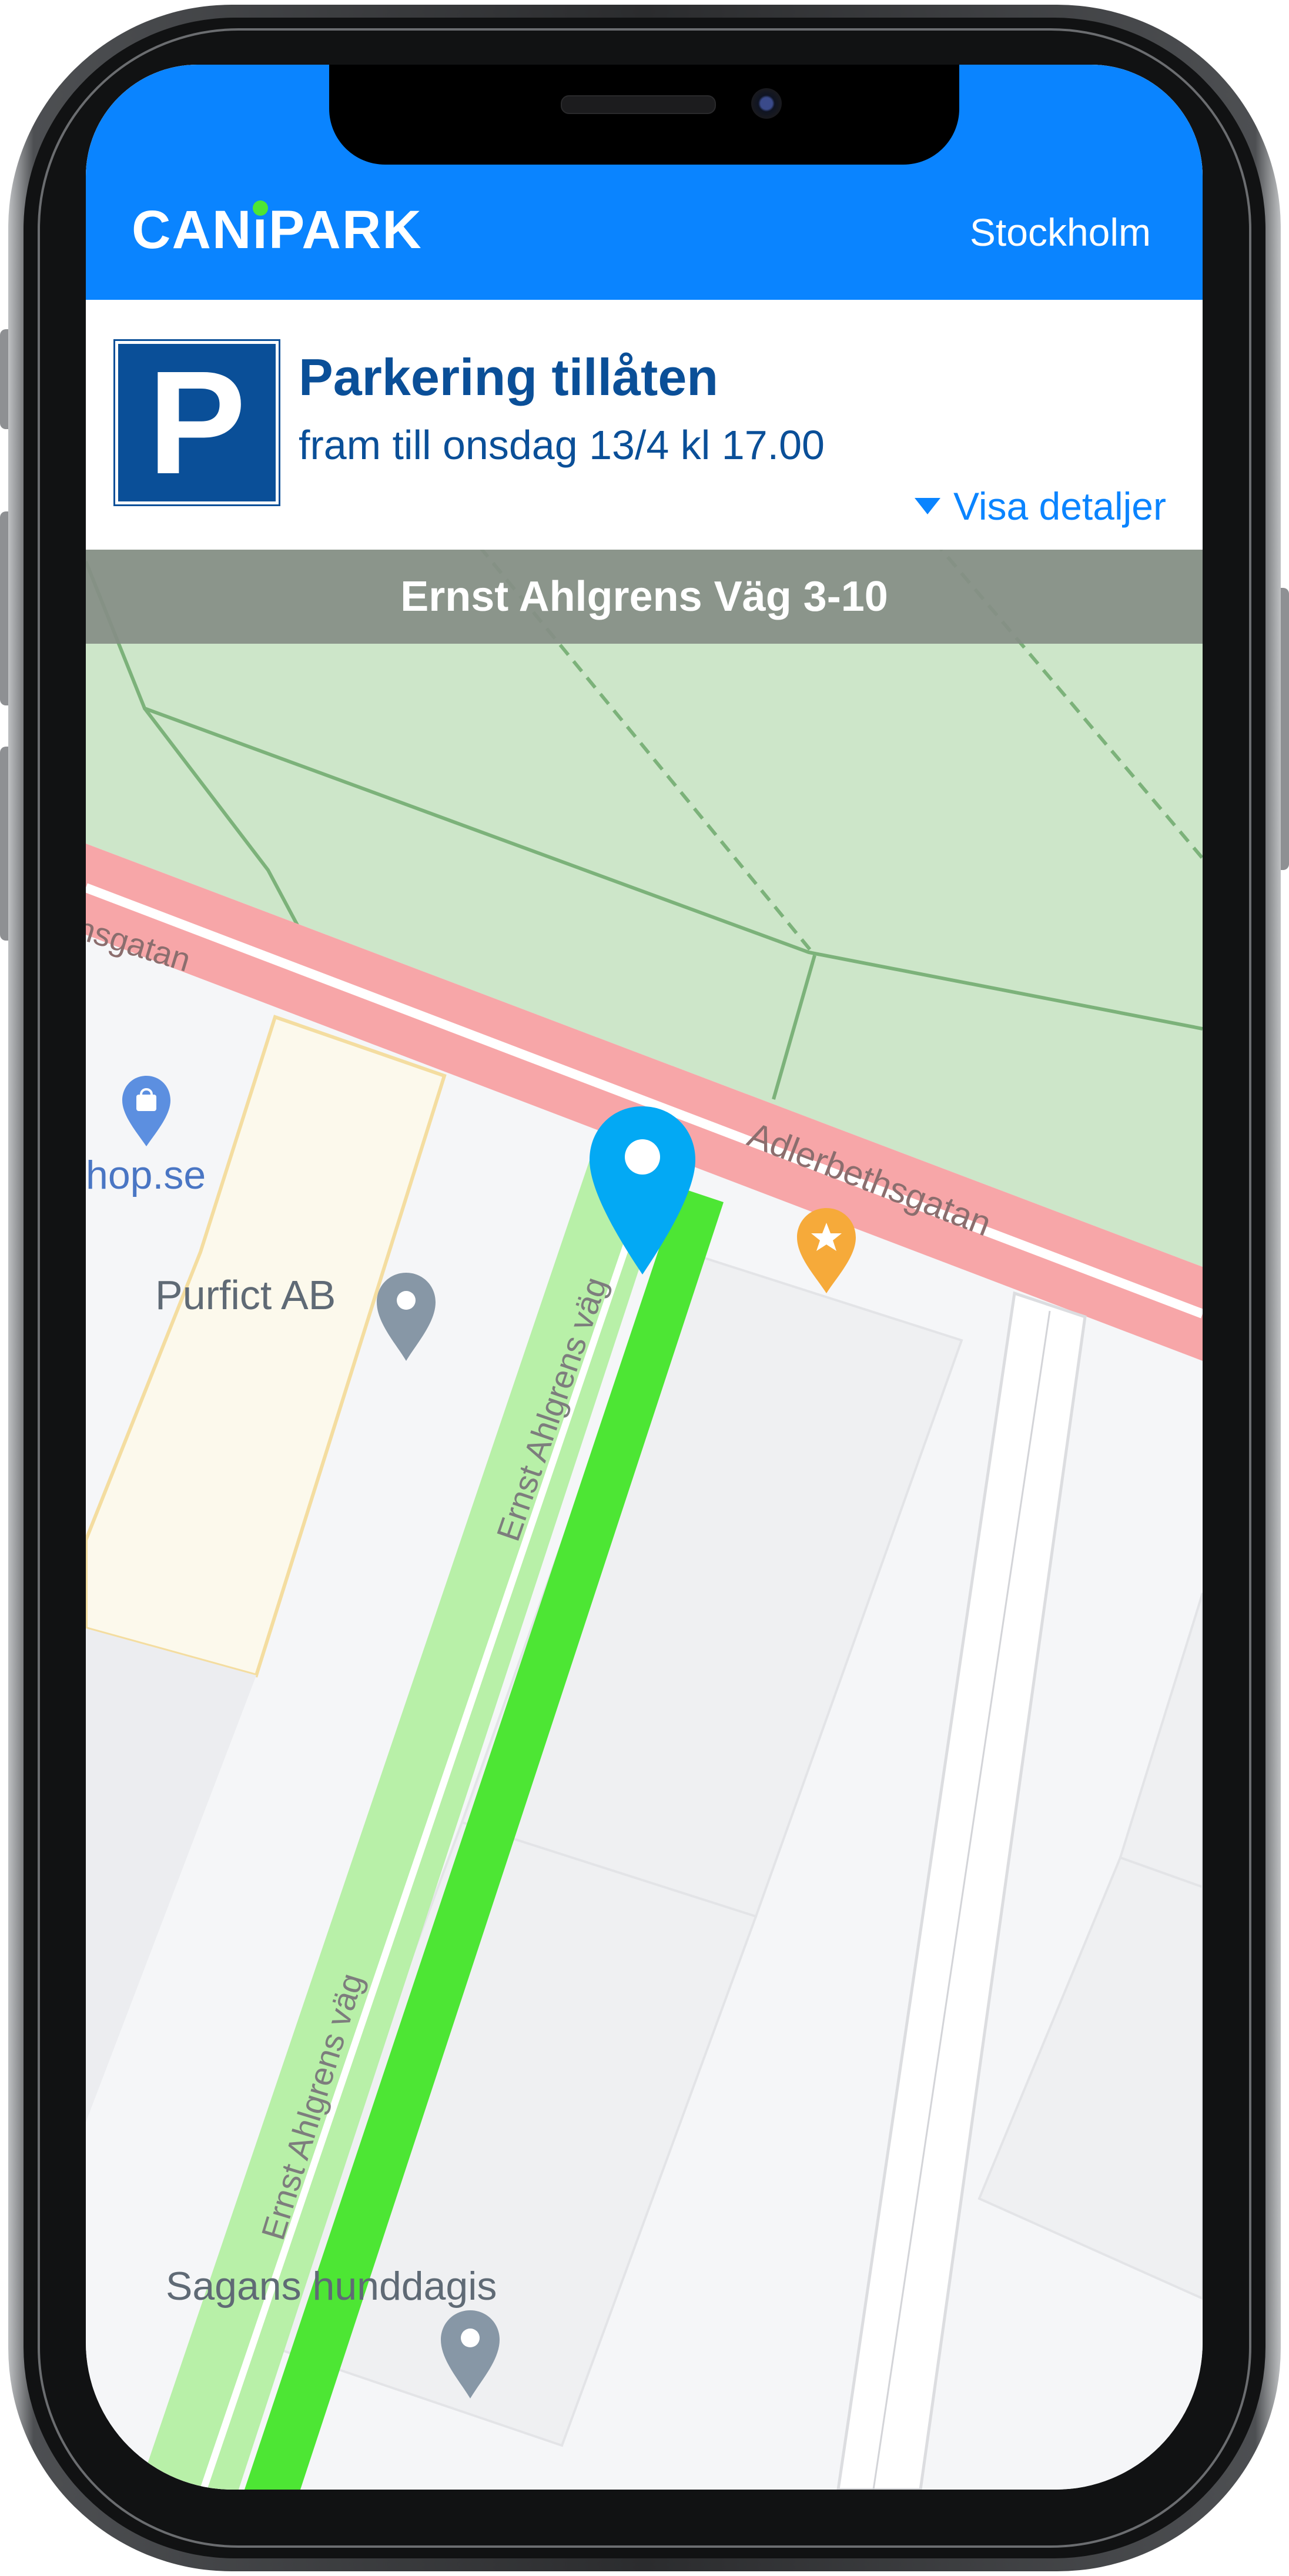 Image resolution: width=1289 pixels, height=2576 pixels. I want to click on brand-logo: CANıPARK, so click(277, 230).